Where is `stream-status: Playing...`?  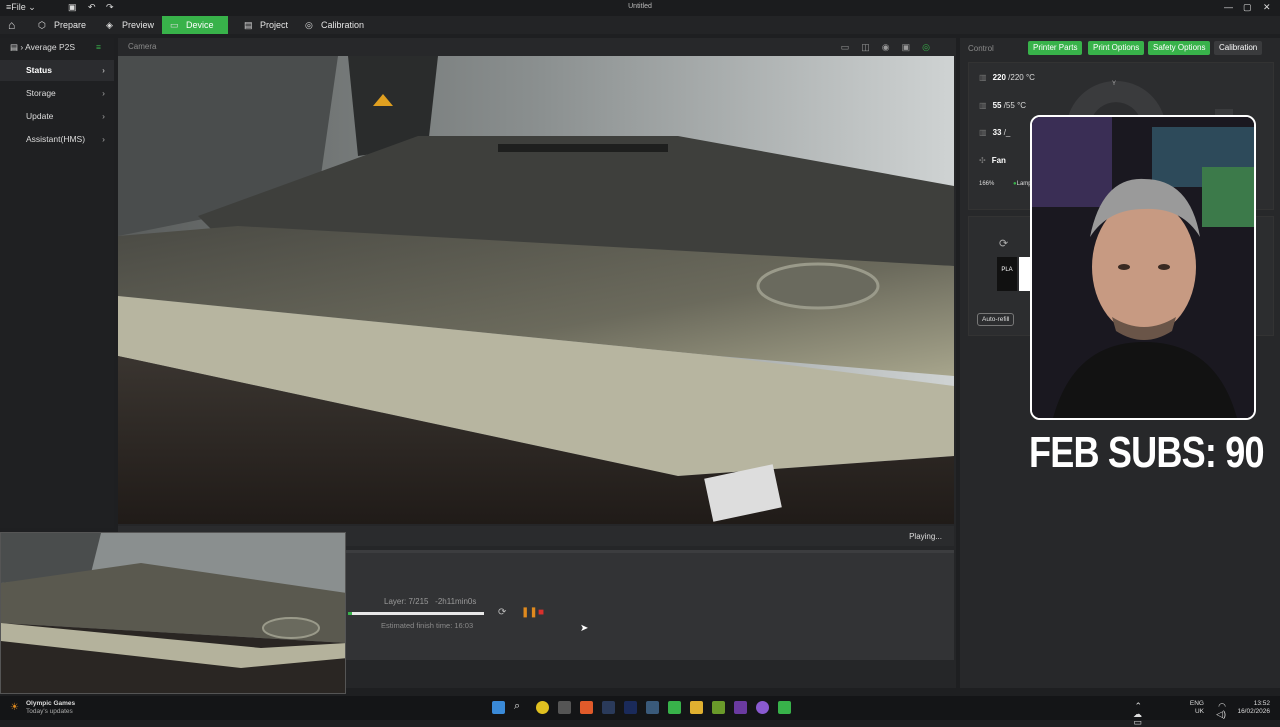
stream-status: Playing... is located at coordinates (925, 536).